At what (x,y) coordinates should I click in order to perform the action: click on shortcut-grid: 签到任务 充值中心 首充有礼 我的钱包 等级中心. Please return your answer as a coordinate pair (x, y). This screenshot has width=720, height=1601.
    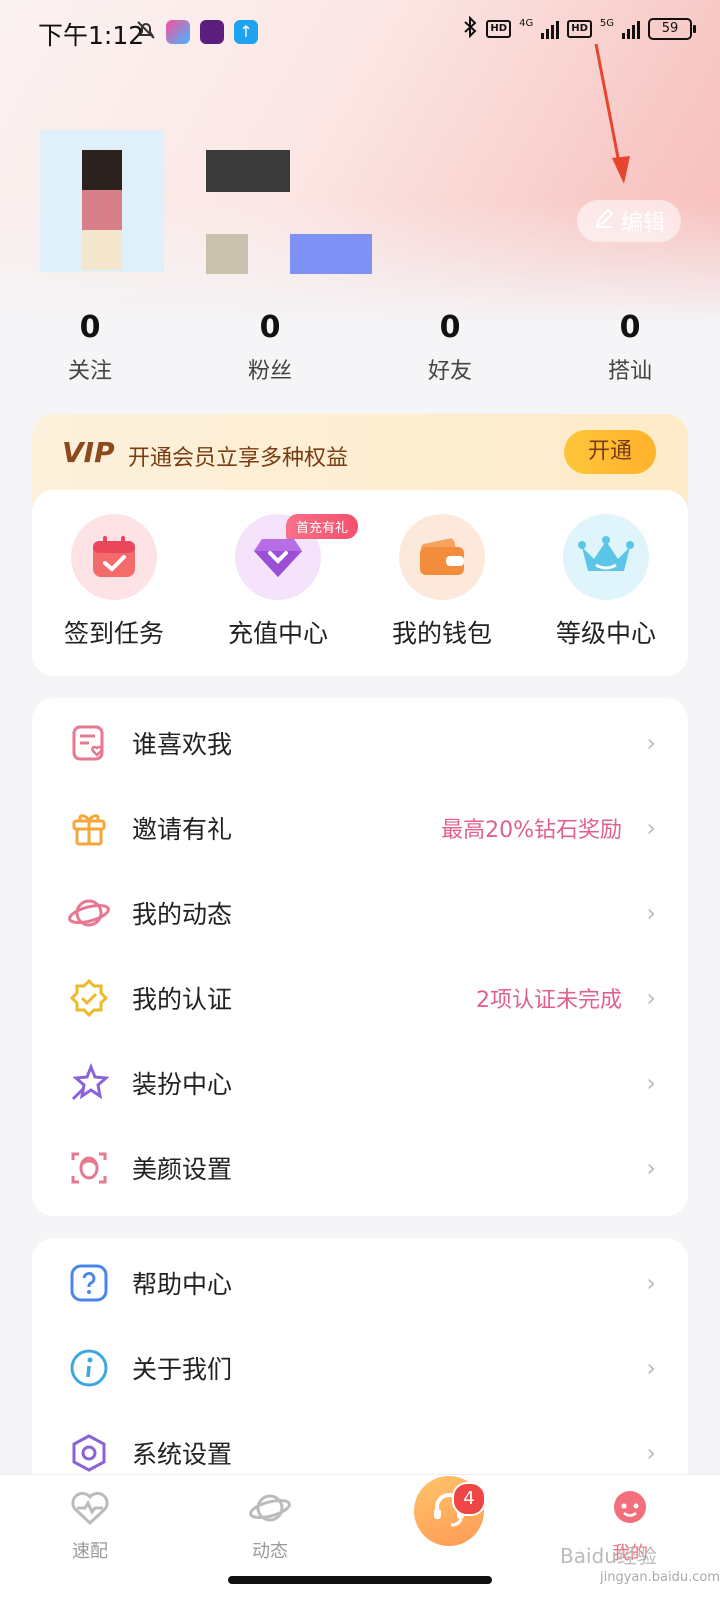
    Looking at the image, I should click on (360, 583).